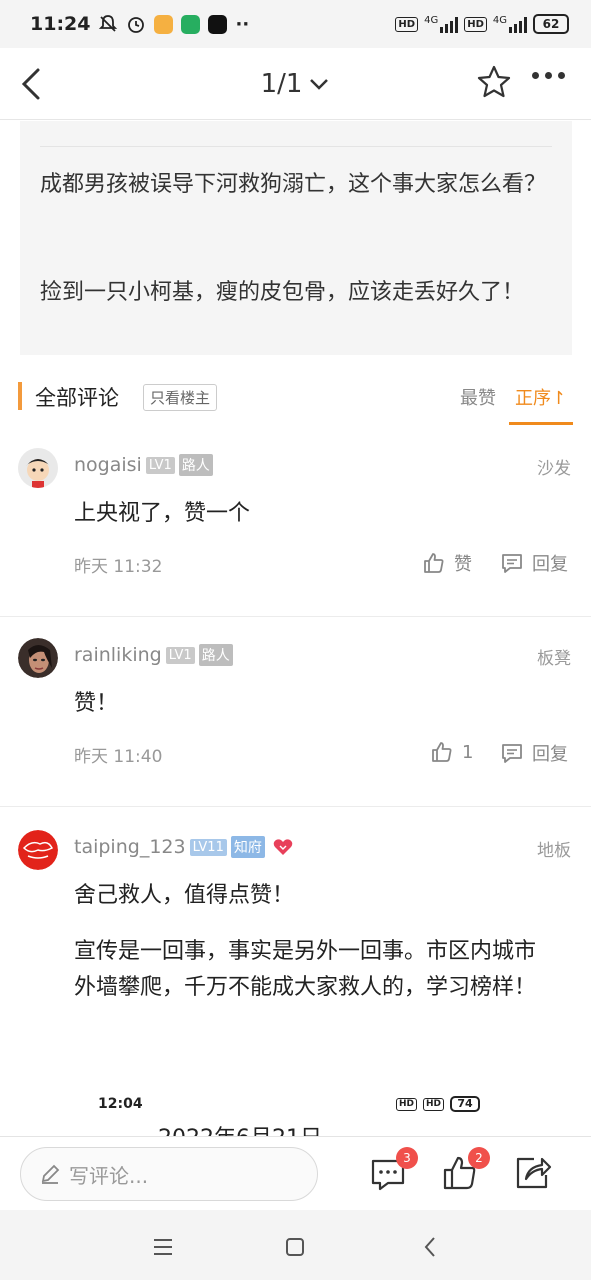 The image size is (591, 1280). What do you see at coordinates (554, 851) in the screenshot?
I see `floor-label: 地板` at bounding box center [554, 851].